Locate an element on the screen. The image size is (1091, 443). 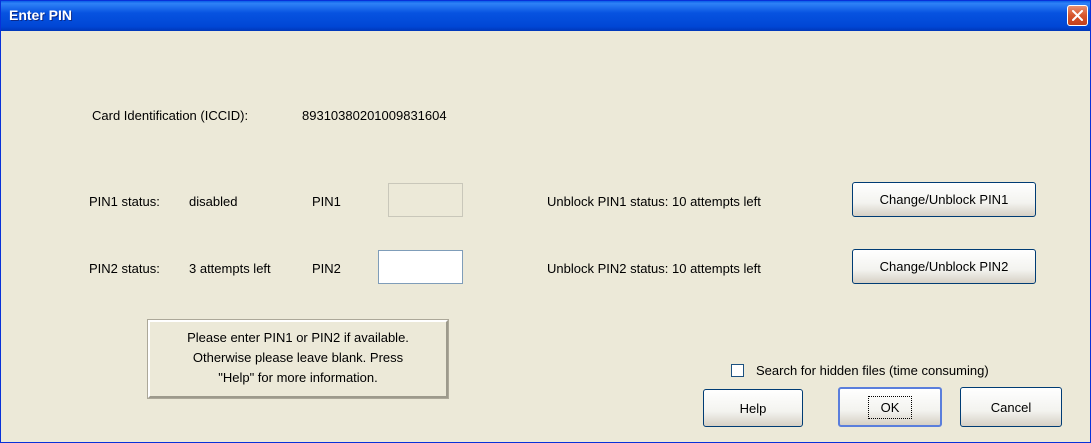
close-icon is located at coordinates (1077, 15).